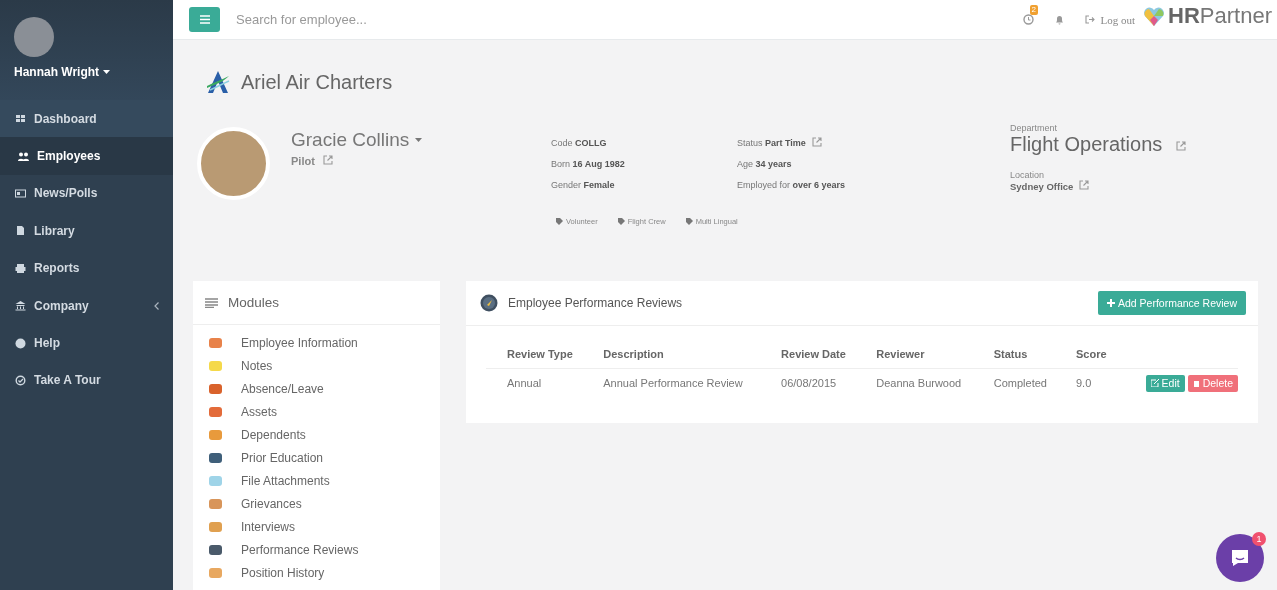 The width and height of the screenshot is (1277, 590). Describe the element at coordinates (86, 380) in the screenshot. I see `sidebar-item: Take A Tour` at that location.